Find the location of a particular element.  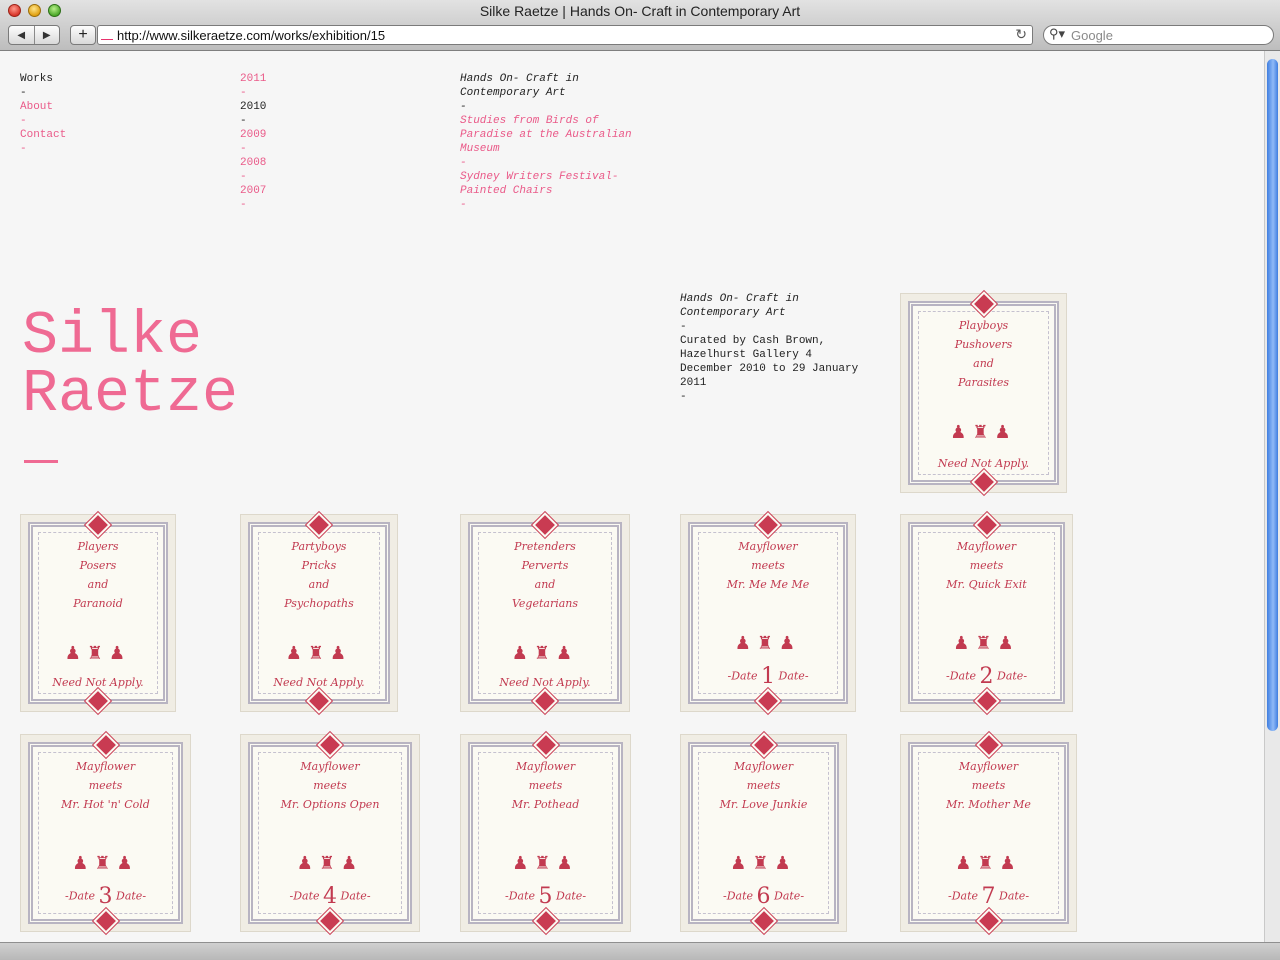

year-link-2009: 2009 is located at coordinates (253, 135).